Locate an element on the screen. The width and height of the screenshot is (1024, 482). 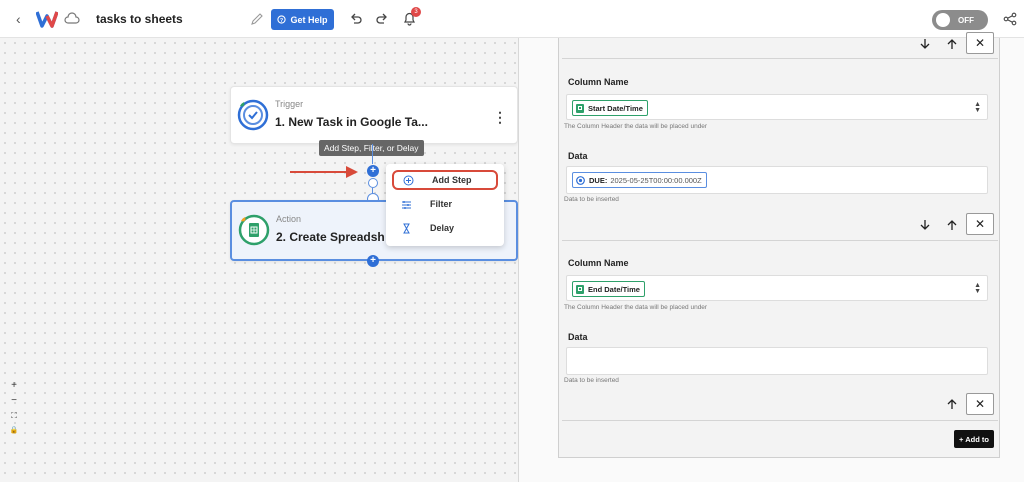
menu-item-filter: Filter is located at coordinates (445, 204).